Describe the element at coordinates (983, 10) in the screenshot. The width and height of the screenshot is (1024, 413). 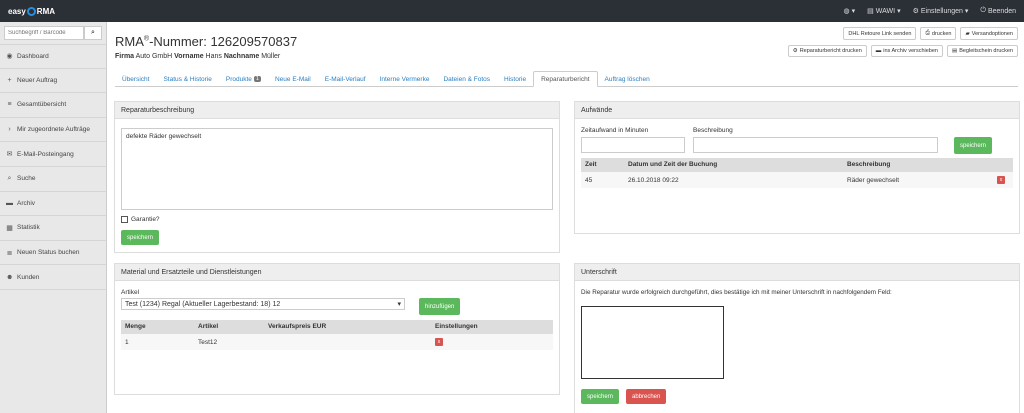
I see `power-icon: ⏻` at that location.